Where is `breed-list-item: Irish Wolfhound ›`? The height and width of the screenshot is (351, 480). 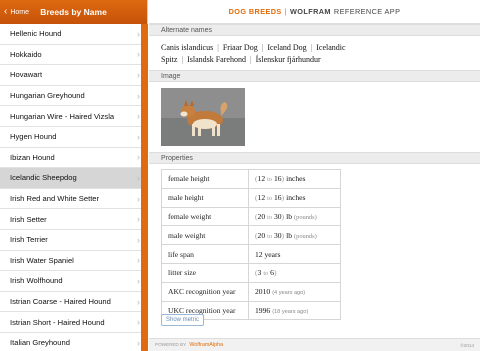 breed-list-item: Irish Wolfhound › is located at coordinates (74, 281).